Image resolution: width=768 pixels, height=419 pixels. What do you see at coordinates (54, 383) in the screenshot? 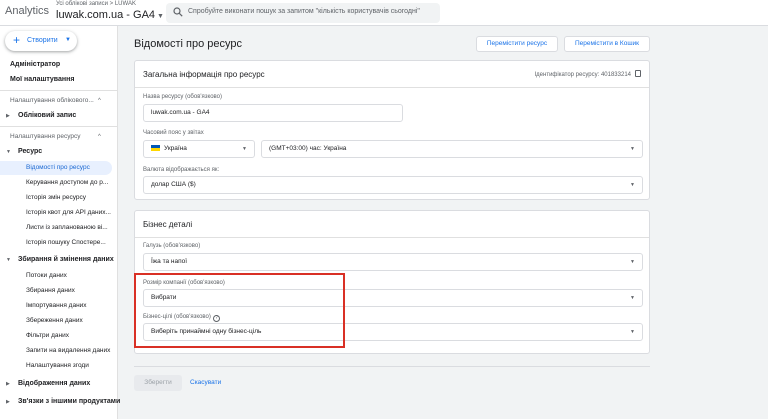
I see `sidebar-item-label: Відображення даних` at bounding box center [54, 383].